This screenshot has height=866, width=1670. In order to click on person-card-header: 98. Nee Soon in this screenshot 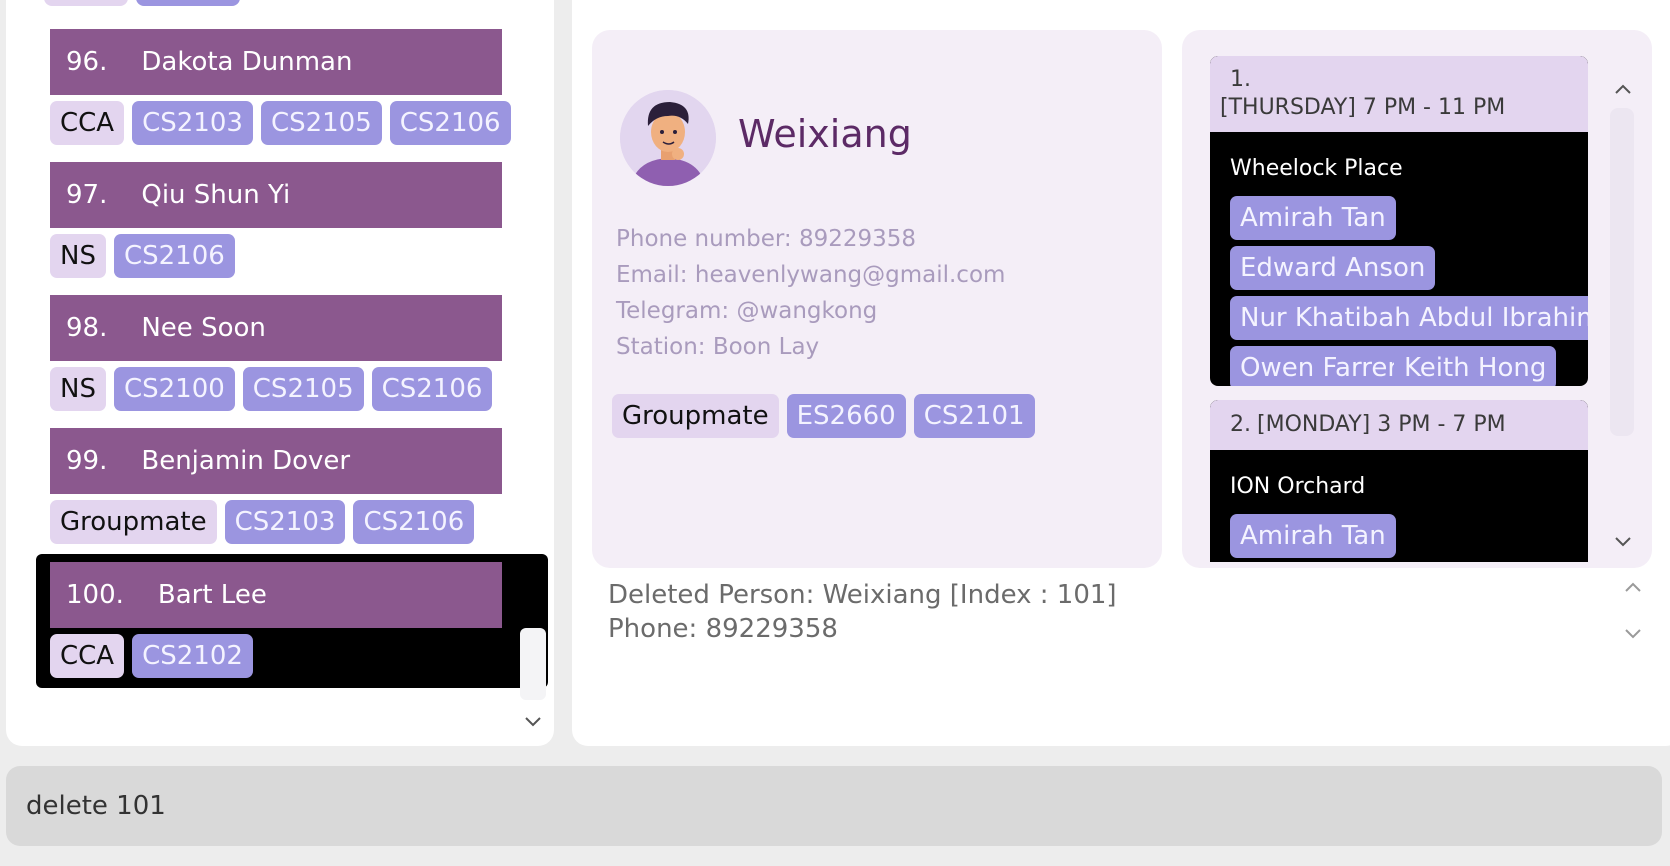, I will do `click(276, 328)`.